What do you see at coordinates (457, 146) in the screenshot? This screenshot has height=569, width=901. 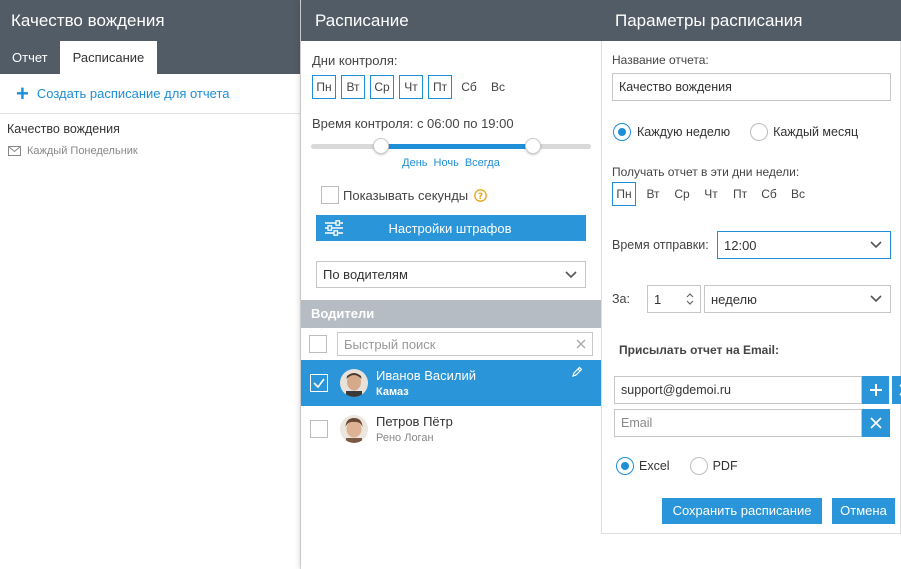 I see `time-range-fill` at bounding box center [457, 146].